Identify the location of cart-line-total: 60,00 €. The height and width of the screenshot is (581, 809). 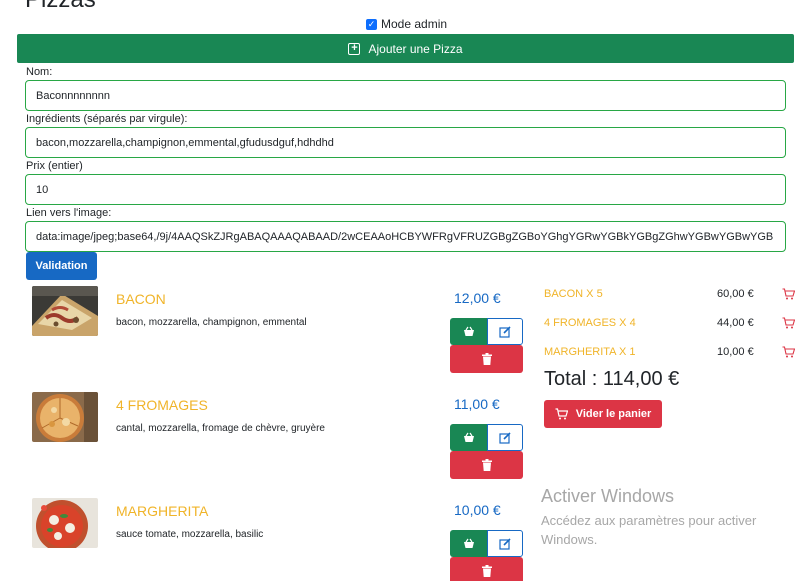
(735, 294).